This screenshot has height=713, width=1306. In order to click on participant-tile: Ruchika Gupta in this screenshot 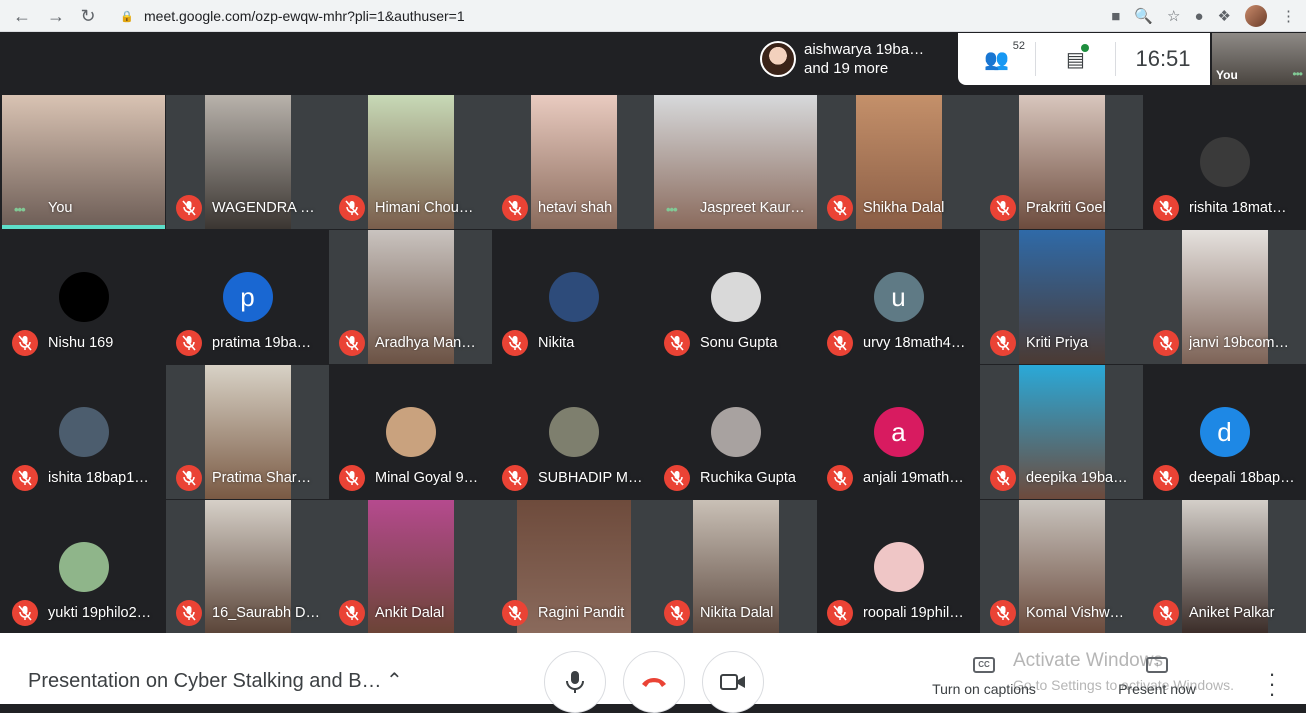, I will do `click(735, 432)`.